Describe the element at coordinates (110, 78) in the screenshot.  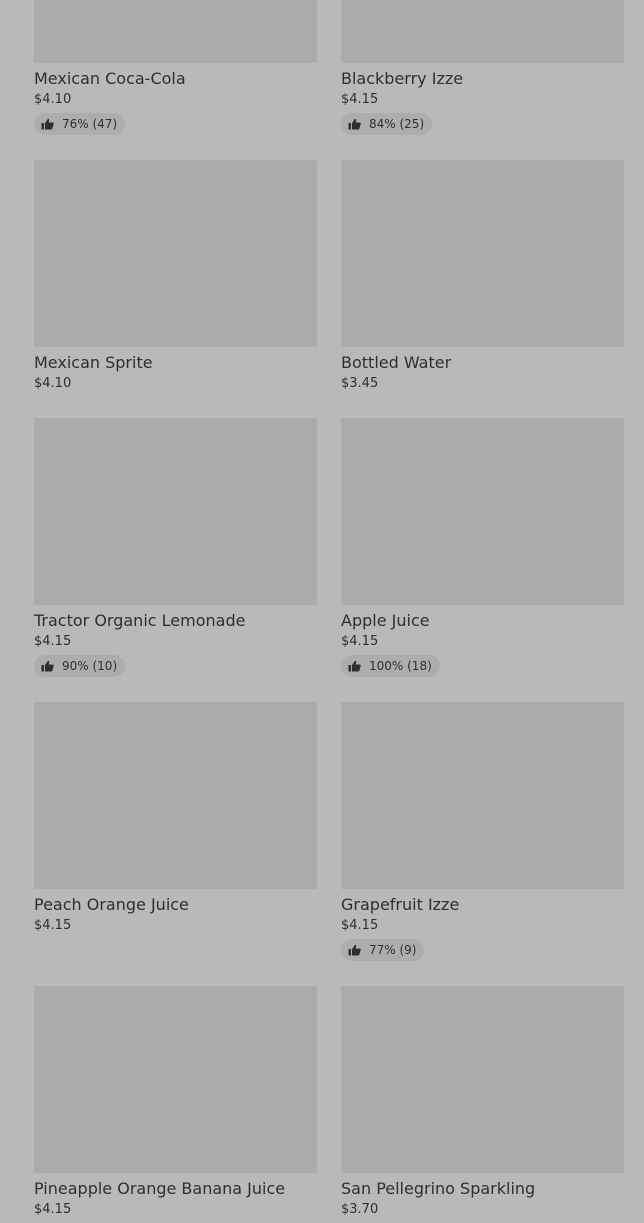
I see `item-name: Mexican Coca-Cola` at that location.